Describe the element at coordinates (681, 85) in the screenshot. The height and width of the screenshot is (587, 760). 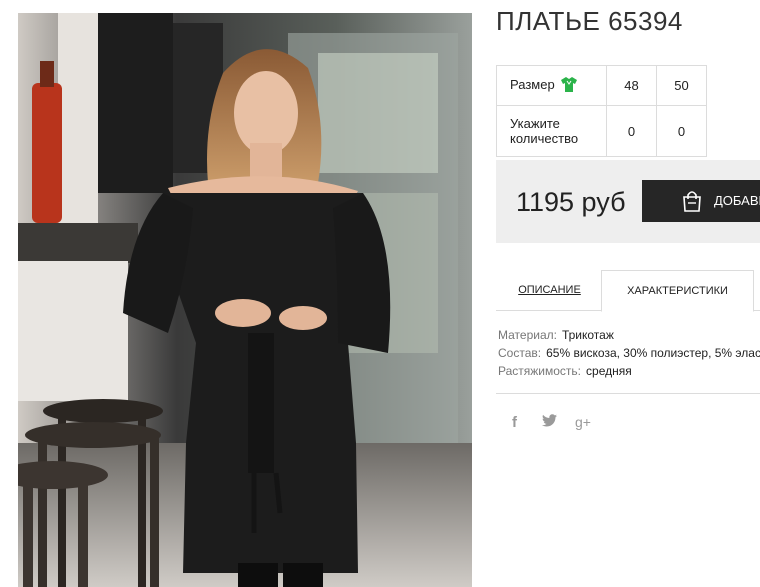
I see `size-50: 50` at that location.